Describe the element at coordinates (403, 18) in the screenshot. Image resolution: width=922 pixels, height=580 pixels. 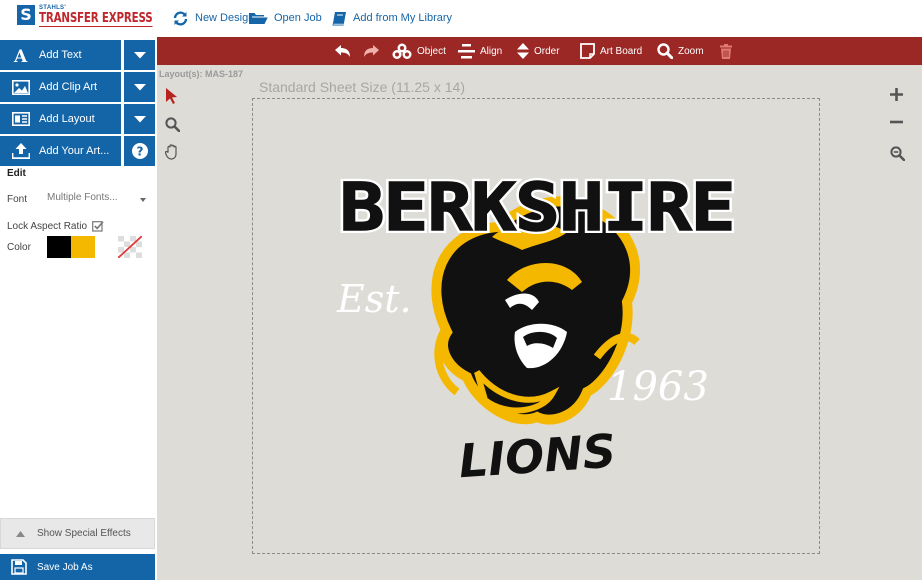
I see `add-from-library-label: Add from My Library` at that location.